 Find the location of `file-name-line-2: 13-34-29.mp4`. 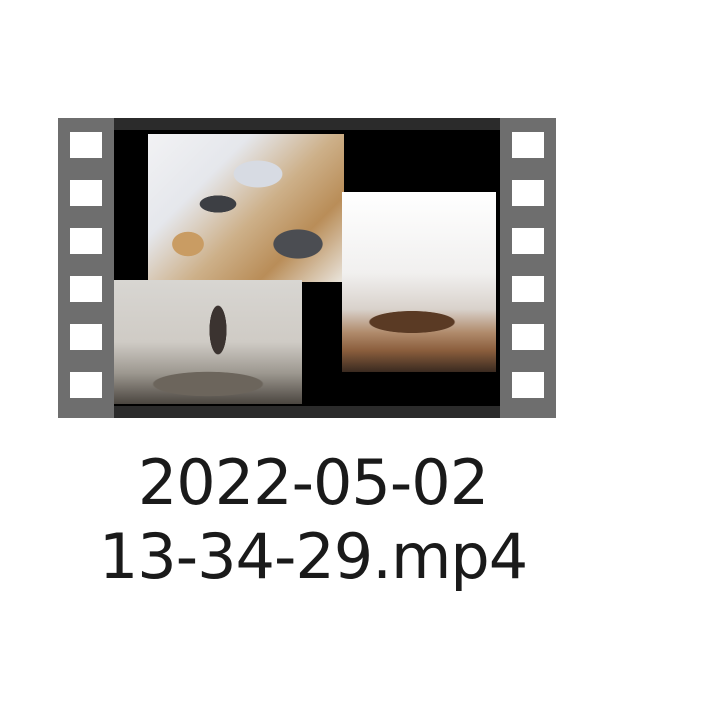

file-name-line-2: 13-34-29.mp4 is located at coordinates (313, 556).